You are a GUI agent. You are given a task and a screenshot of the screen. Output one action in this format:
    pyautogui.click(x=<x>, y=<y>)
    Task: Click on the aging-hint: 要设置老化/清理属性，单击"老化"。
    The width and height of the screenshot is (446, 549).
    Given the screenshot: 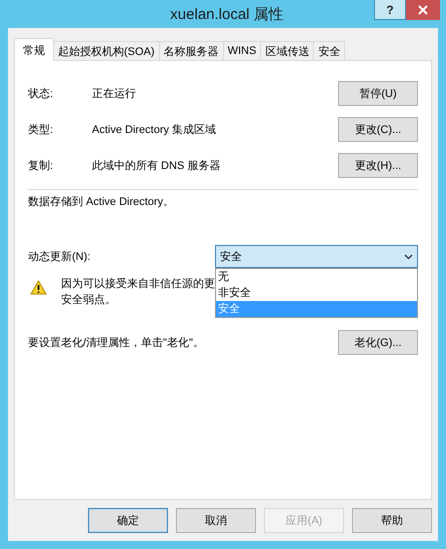 What is the action you would take?
    pyautogui.click(x=116, y=343)
    